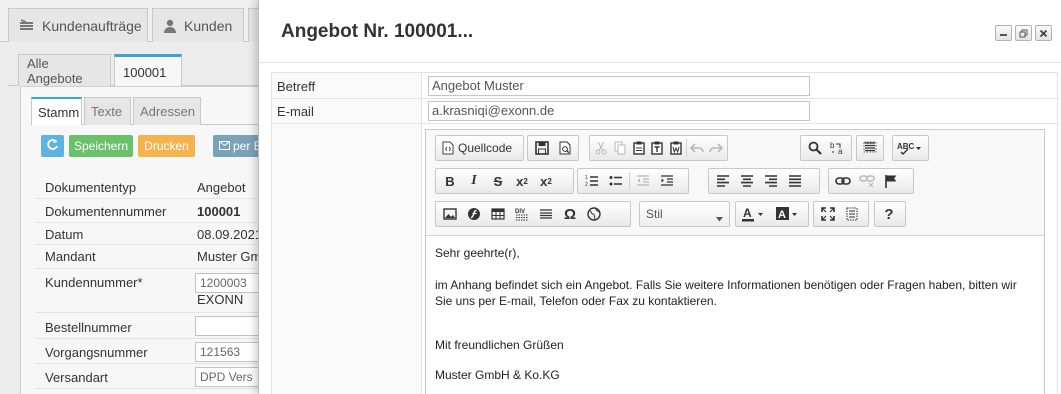 This screenshot has height=394, width=1061. I want to click on person-icon, so click(170, 26).